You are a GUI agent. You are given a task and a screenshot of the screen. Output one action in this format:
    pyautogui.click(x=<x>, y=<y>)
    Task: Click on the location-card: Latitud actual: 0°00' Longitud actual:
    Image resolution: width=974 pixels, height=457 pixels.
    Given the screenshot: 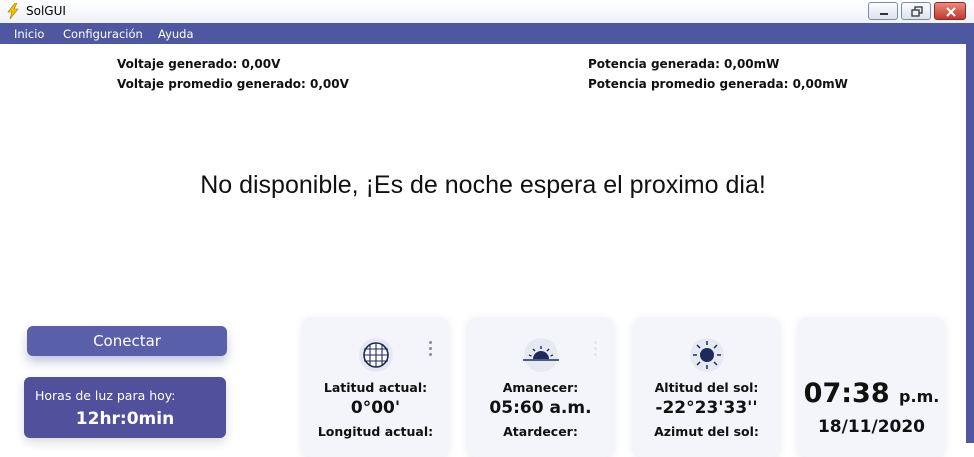 What is the action you would take?
    pyautogui.click(x=375, y=387)
    